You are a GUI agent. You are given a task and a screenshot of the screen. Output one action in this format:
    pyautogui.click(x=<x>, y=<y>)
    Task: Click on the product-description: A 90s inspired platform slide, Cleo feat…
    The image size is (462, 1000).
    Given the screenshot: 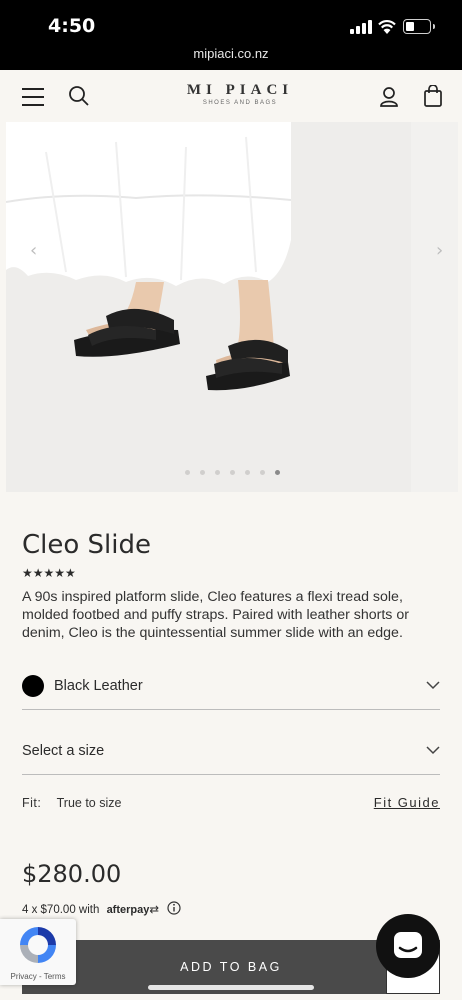 What is the action you would take?
    pyautogui.click(x=215, y=615)
    